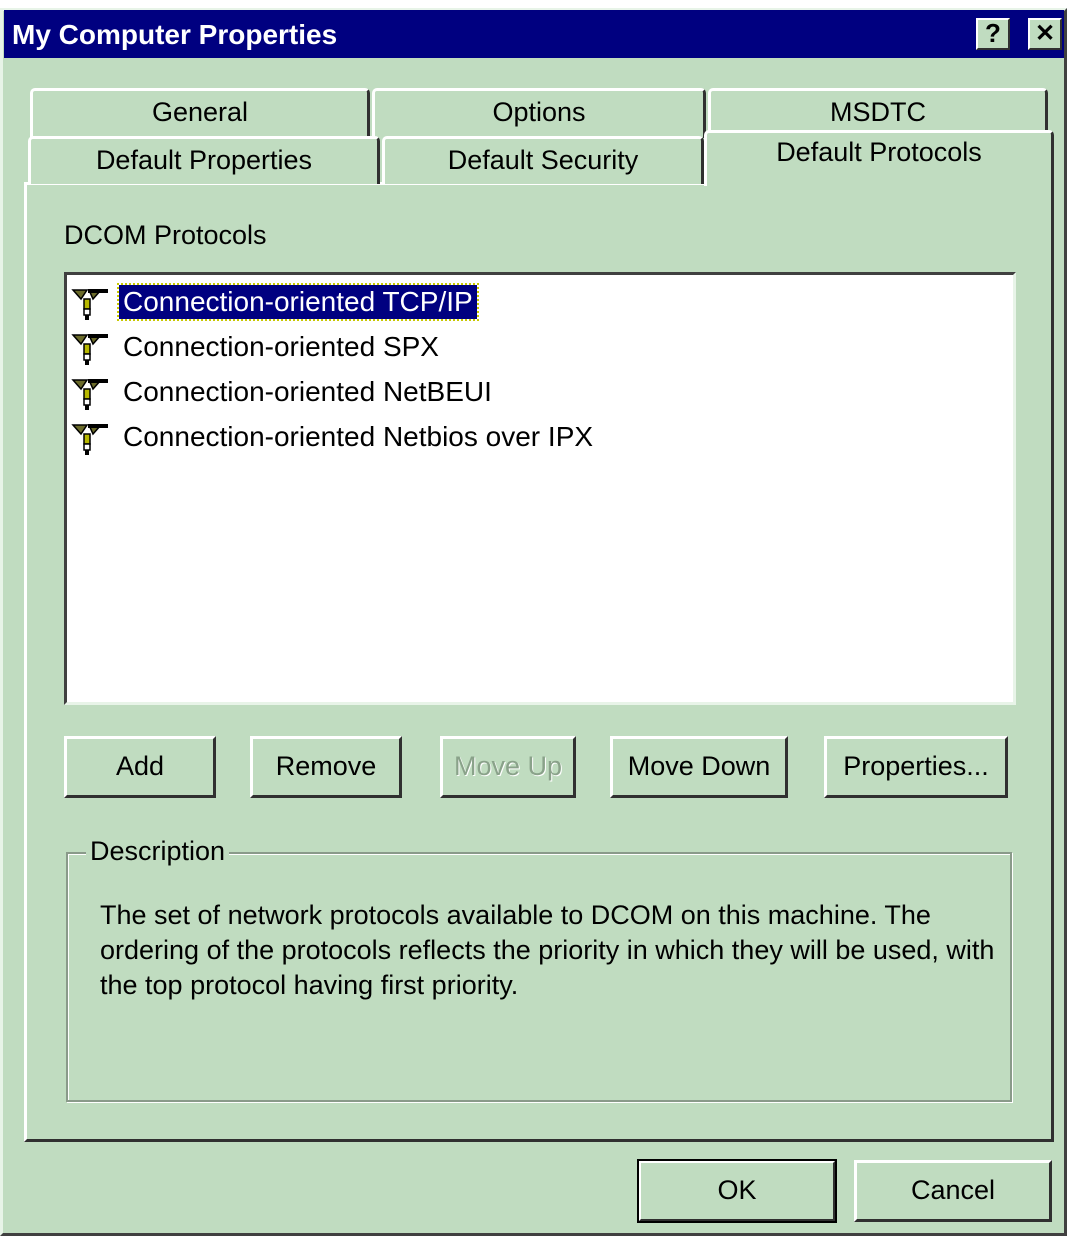 The height and width of the screenshot is (1241, 1071). I want to click on tab-default-protocols: Default Protocols, so click(879, 158).